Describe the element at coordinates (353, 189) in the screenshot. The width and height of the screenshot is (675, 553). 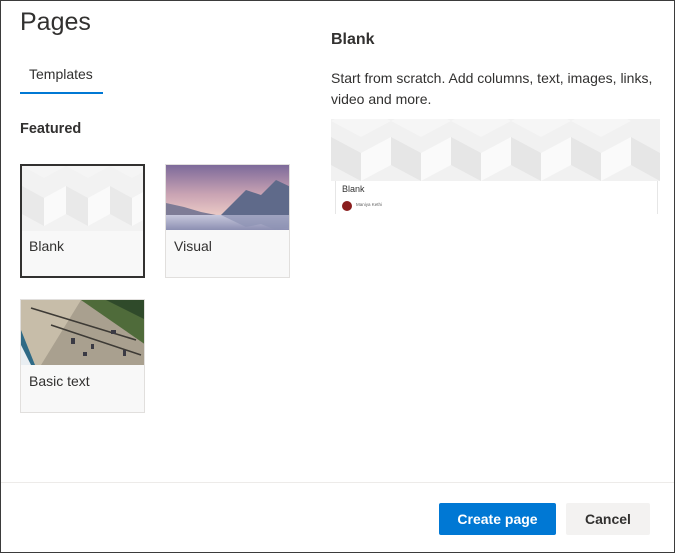
I see `preview-page-title: Blank` at that location.